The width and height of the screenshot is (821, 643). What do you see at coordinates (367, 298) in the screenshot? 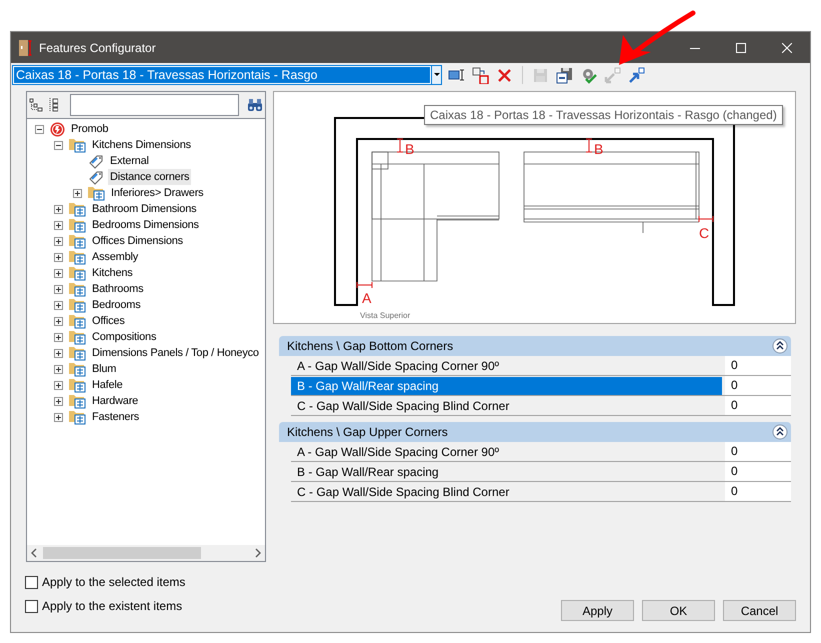
I see `dimension-label: A` at bounding box center [367, 298].